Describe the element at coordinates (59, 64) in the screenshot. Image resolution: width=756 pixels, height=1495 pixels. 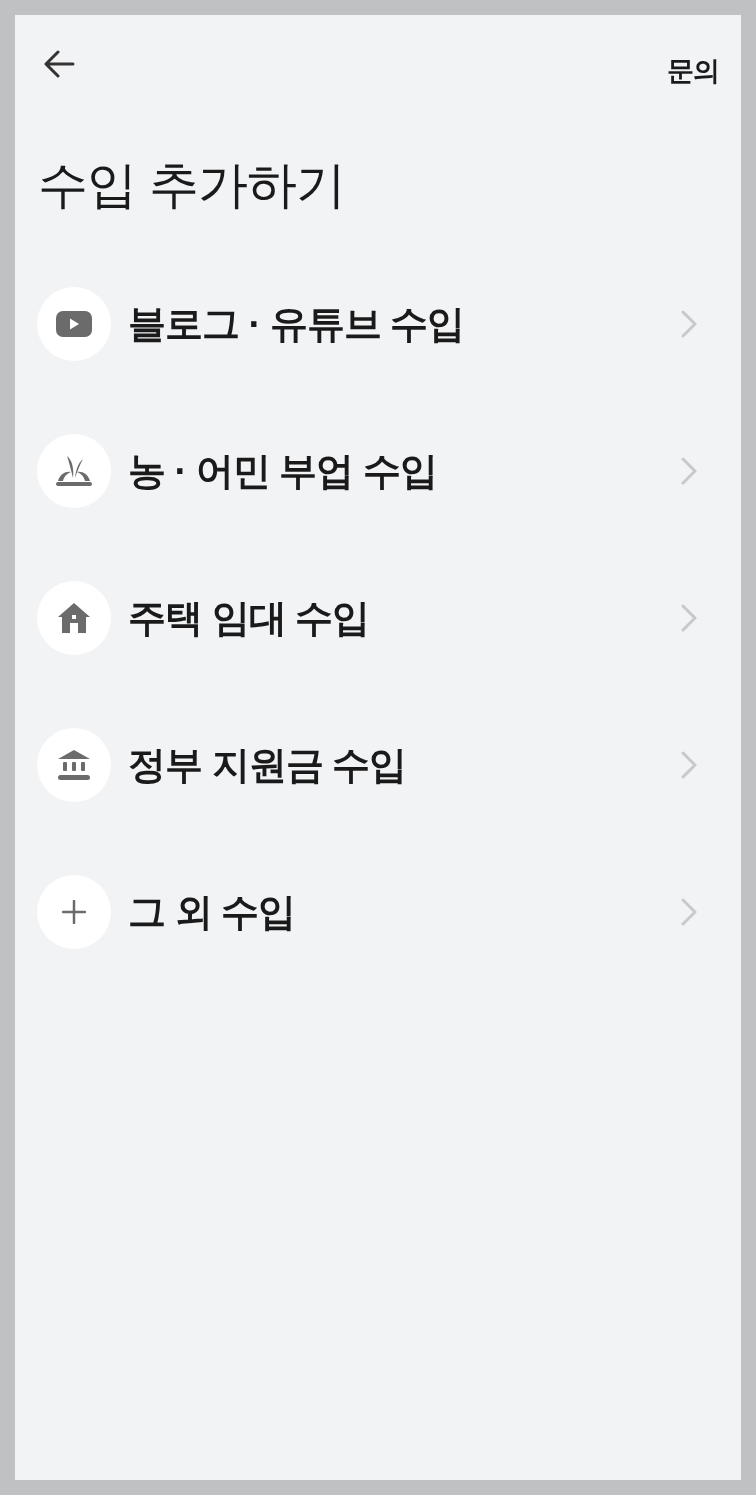
I see `back-icon` at that location.